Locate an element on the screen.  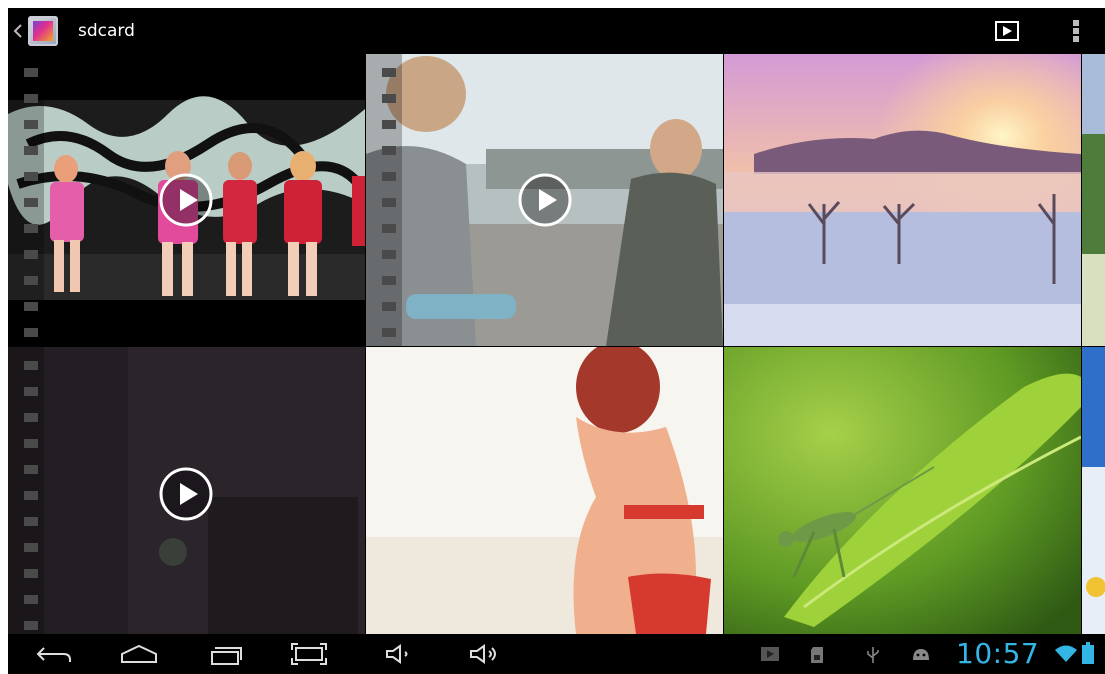
action-bar: sdcard is located at coordinates (556, 31).